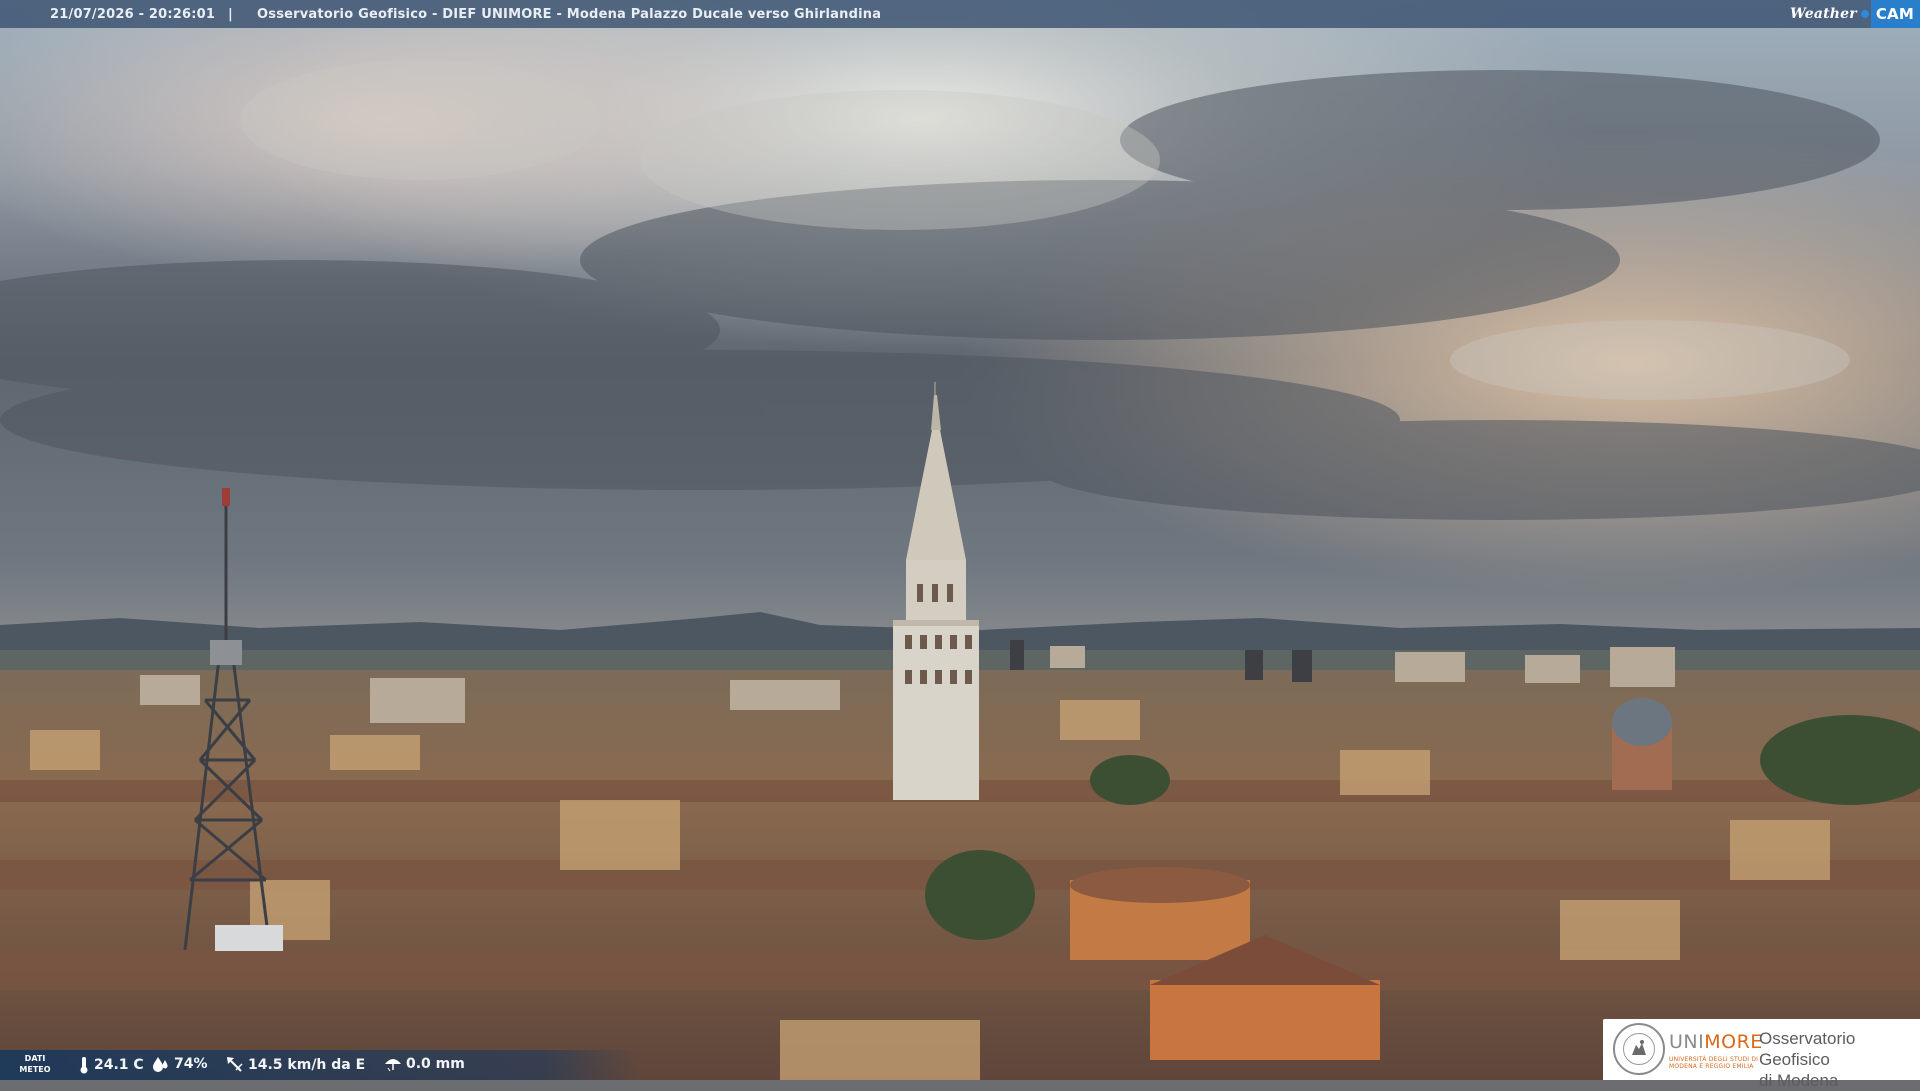 Image resolution: width=1920 pixels, height=1091 pixels. What do you see at coordinates (160, 1064) in the screenshot?
I see `humidity-drop-icon` at bounding box center [160, 1064].